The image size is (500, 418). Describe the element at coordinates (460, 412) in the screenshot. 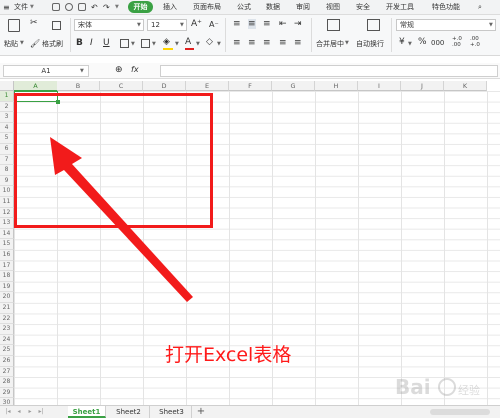

I see `horizontal-scrollbar` at that location.